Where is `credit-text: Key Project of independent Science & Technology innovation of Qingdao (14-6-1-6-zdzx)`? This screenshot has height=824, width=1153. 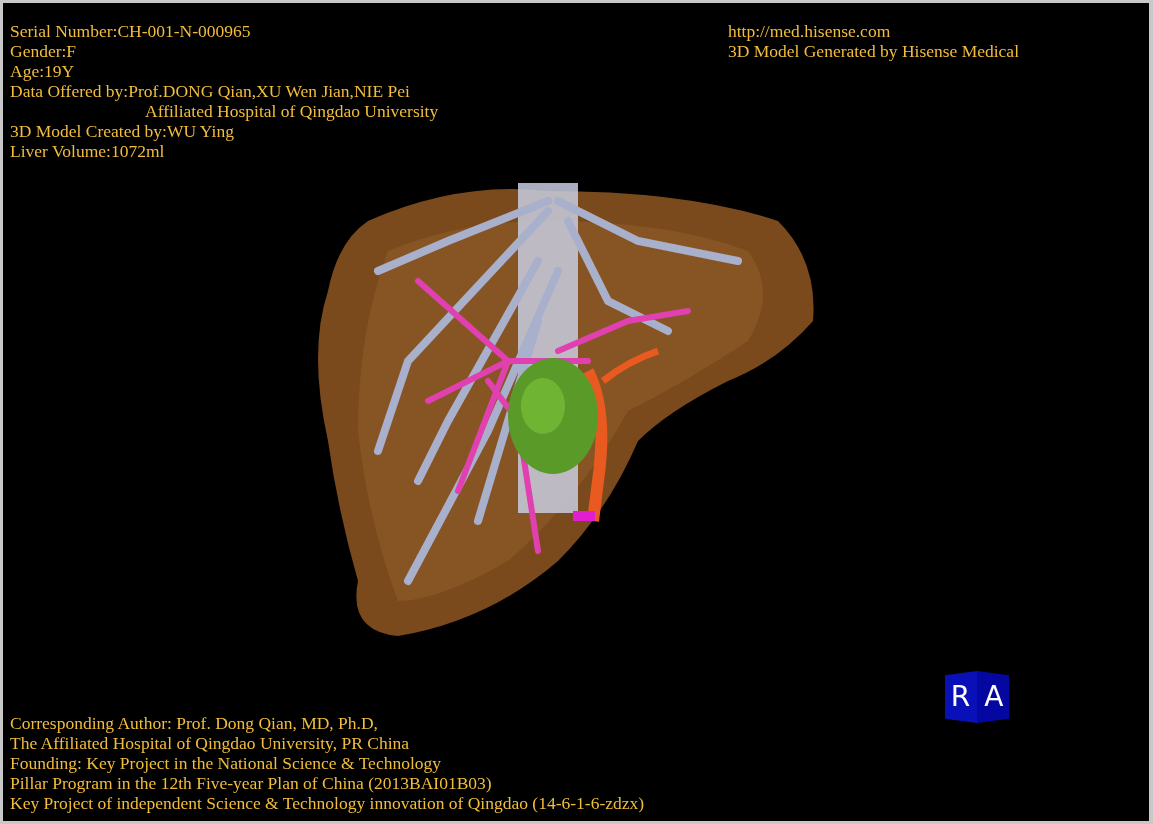 credit-text: Key Project of independent Science & Technology innovation of Qingdao (14-6-1-6-zdzx) is located at coordinates (327, 803).